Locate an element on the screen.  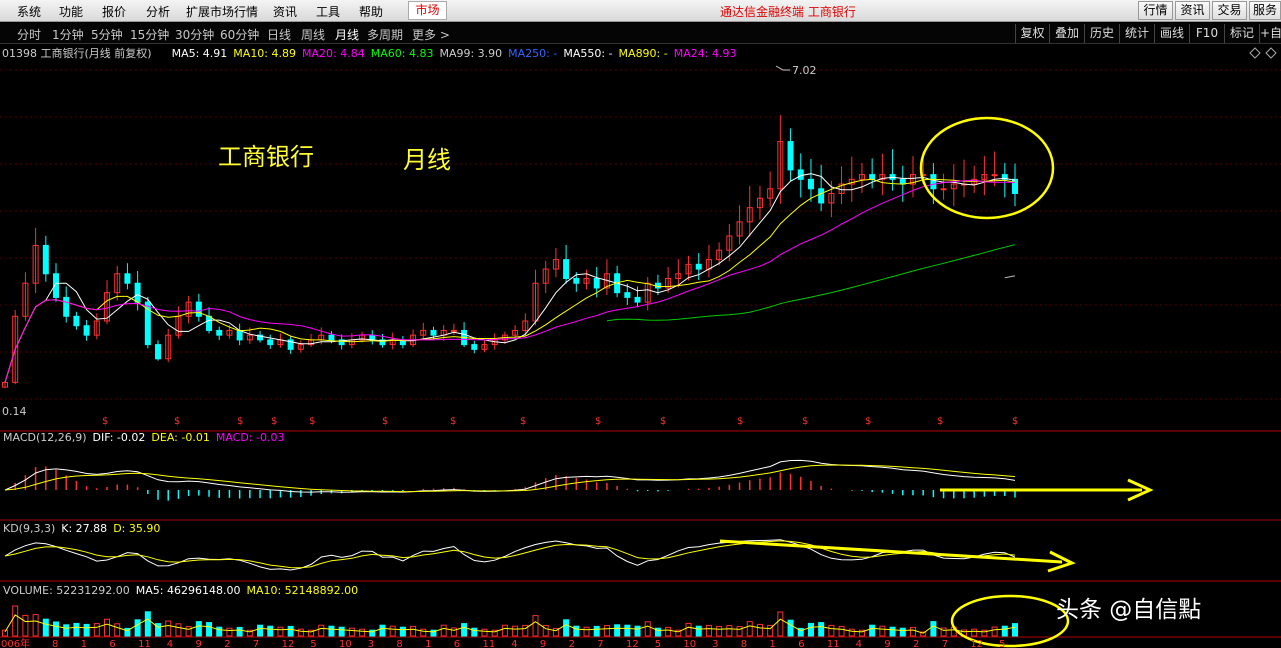
menu-system: 系统 is located at coordinates (29, 11).